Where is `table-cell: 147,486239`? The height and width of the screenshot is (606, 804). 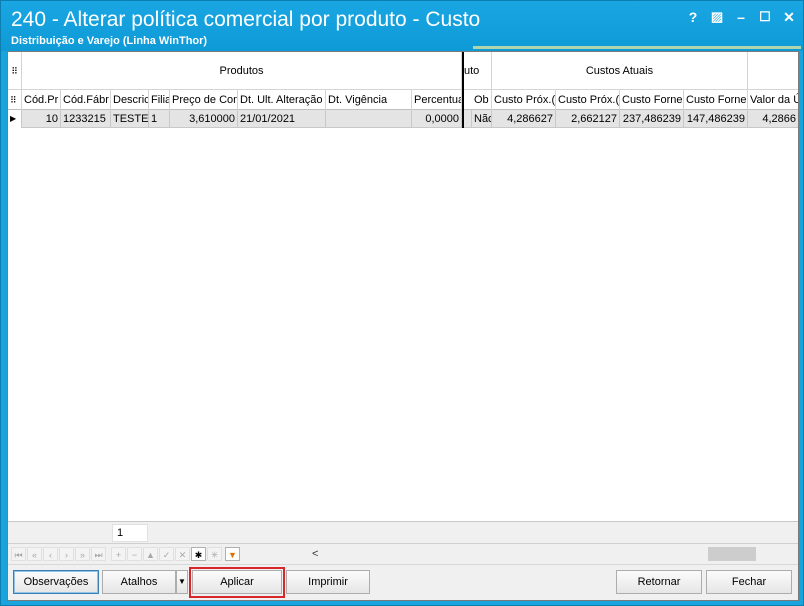 table-cell: 147,486239 is located at coordinates (716, 119).